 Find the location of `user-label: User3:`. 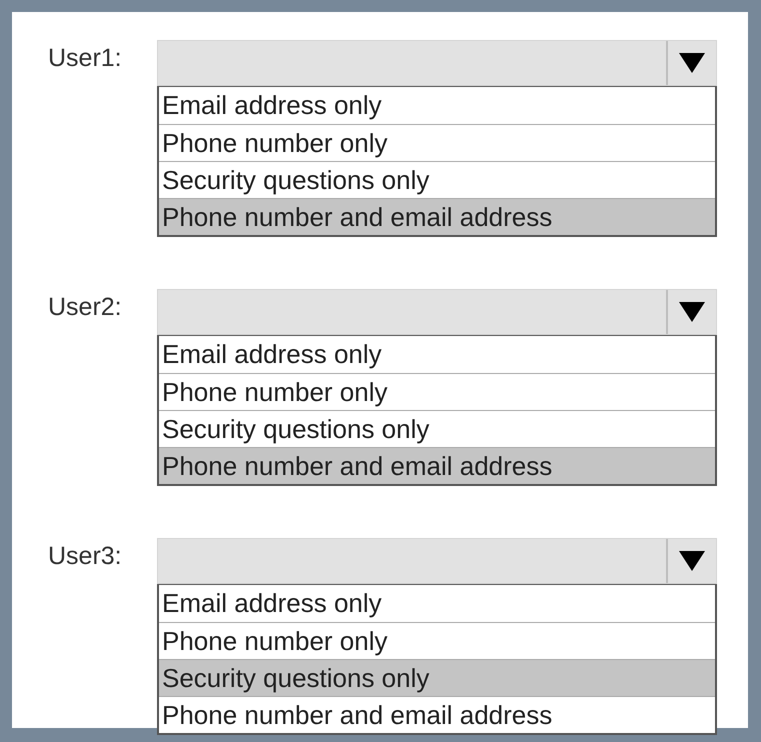

user-label: User3: is located at coordinates (85, 556).